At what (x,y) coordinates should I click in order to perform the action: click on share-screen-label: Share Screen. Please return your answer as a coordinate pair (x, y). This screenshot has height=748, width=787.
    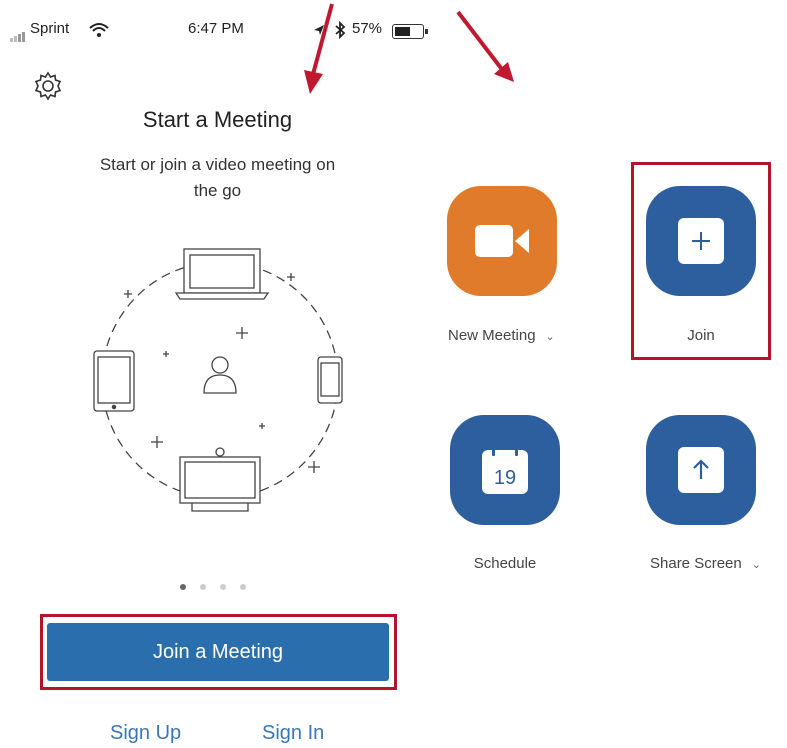
    Looking at the image, I should click on (696, 563).